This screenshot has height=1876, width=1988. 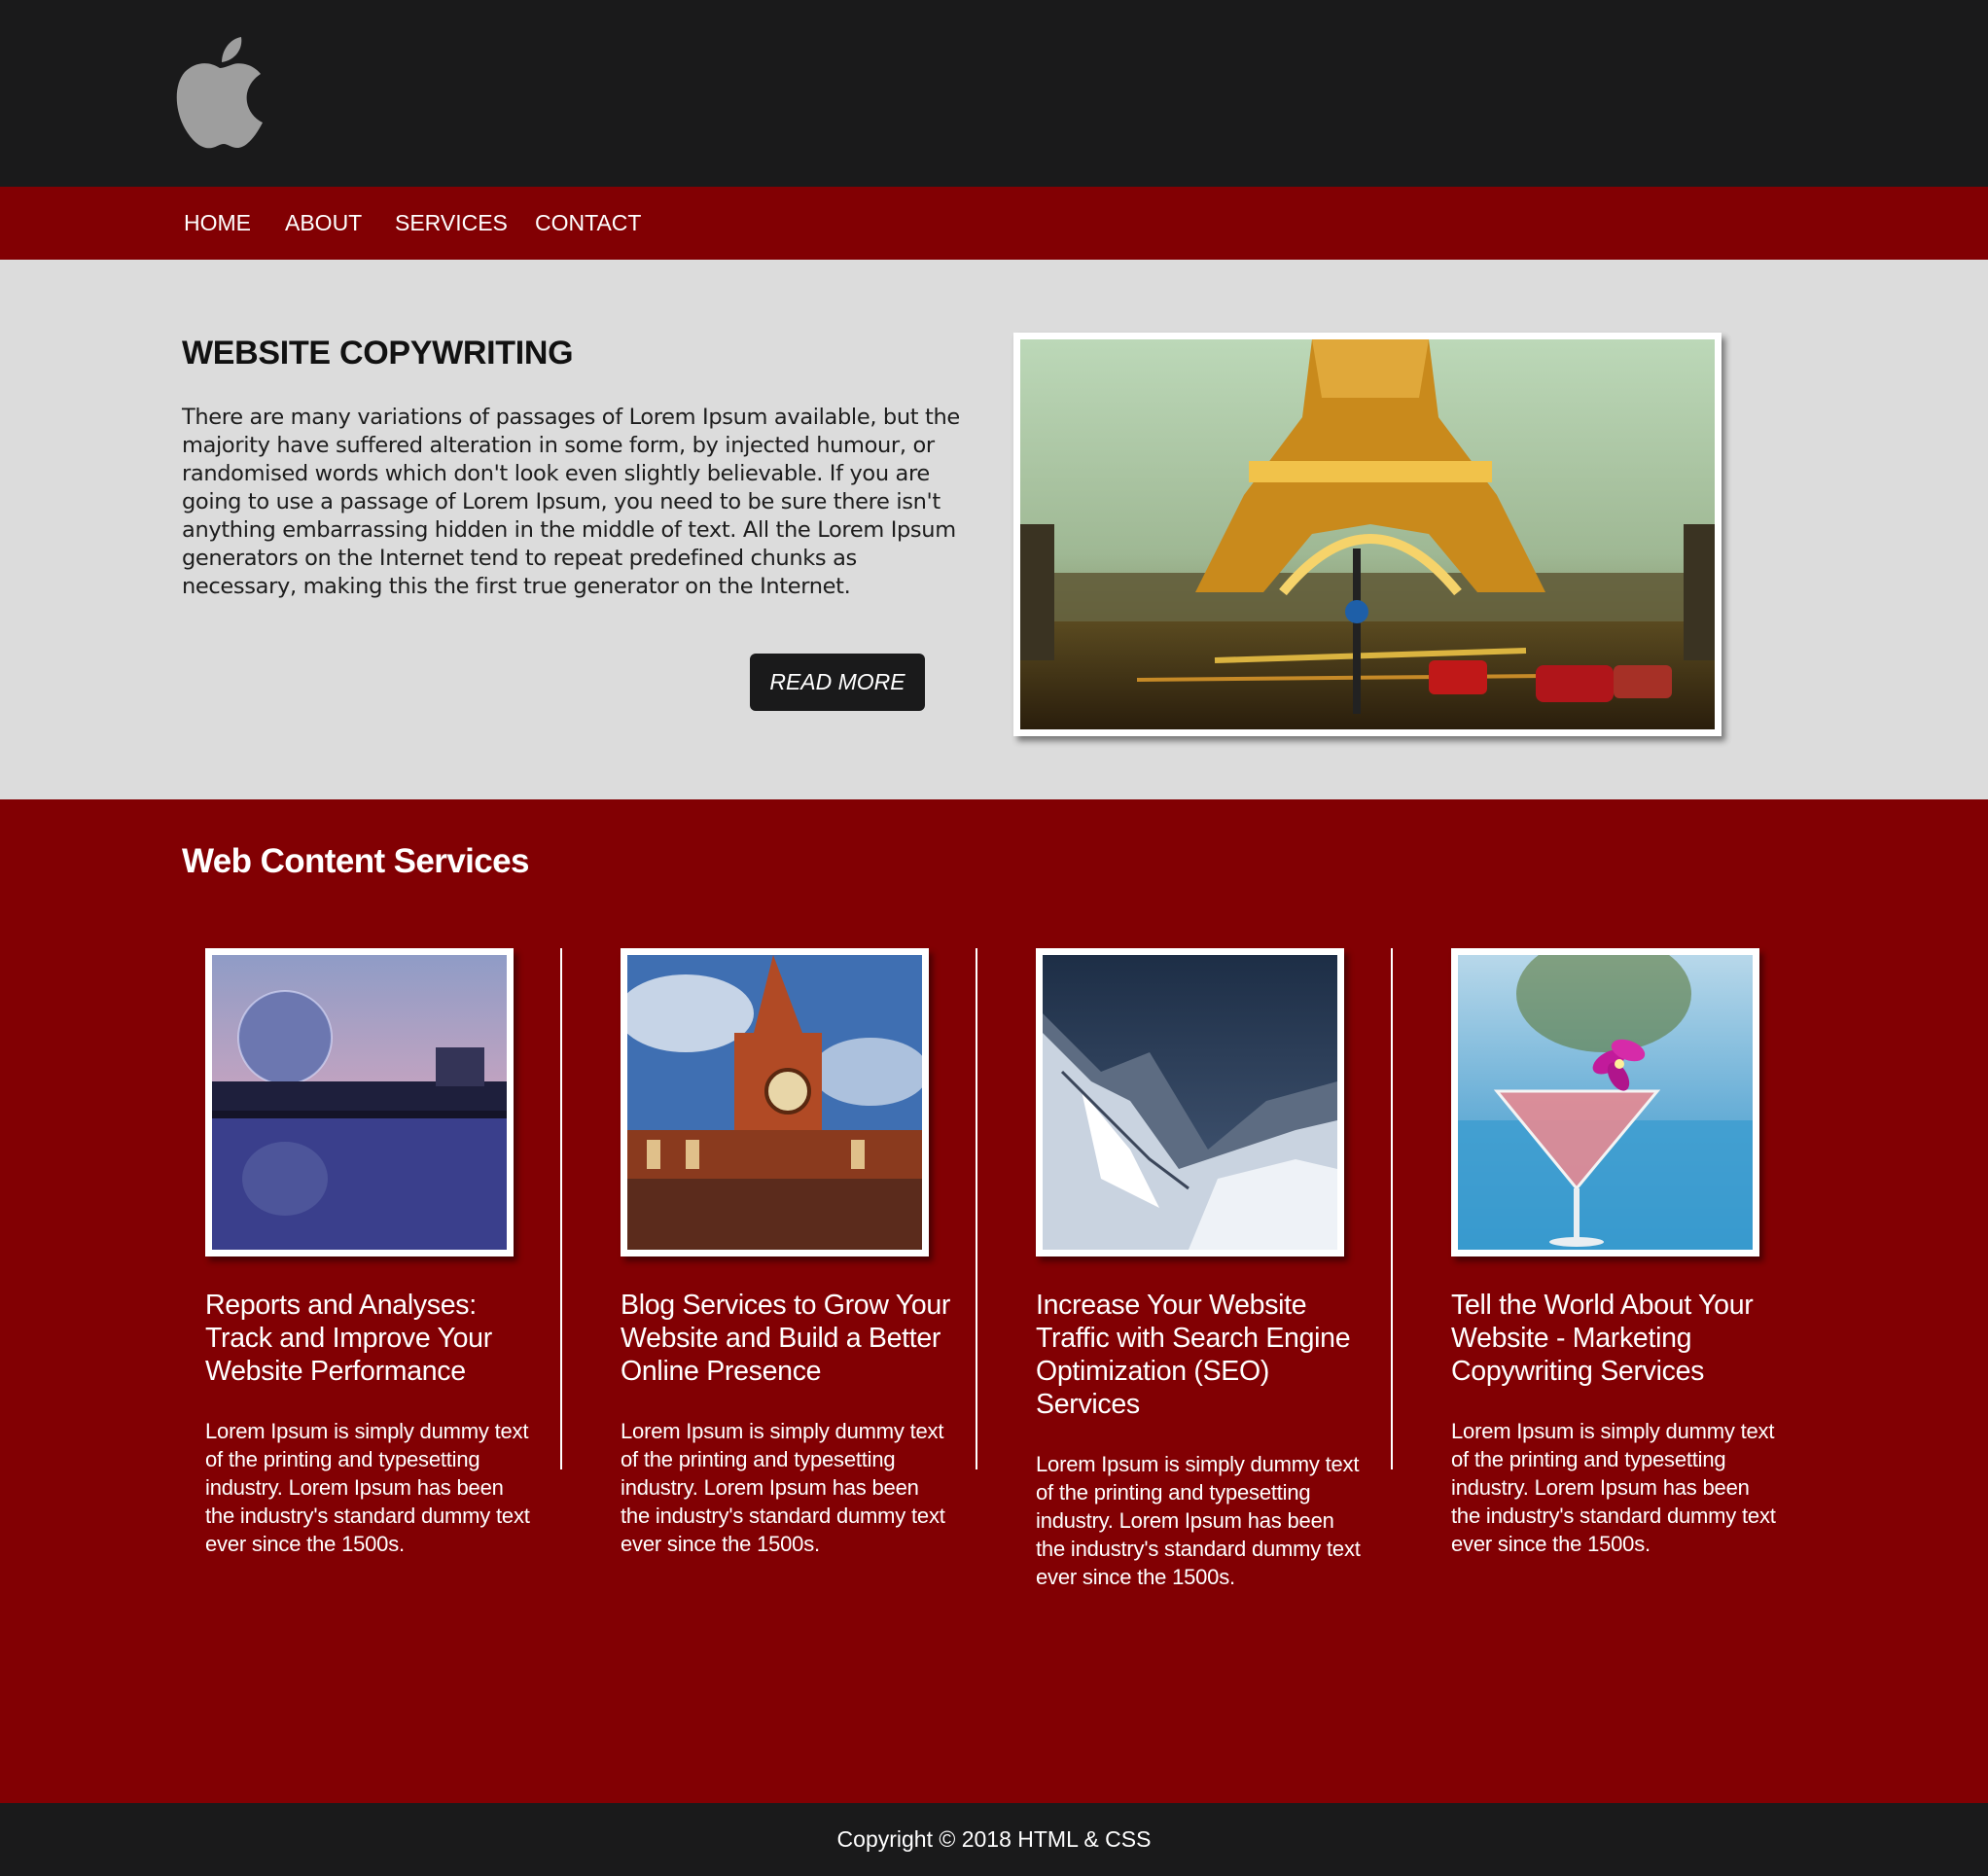 I want to click on apple-logo-icon, so click(x=219, y=93).